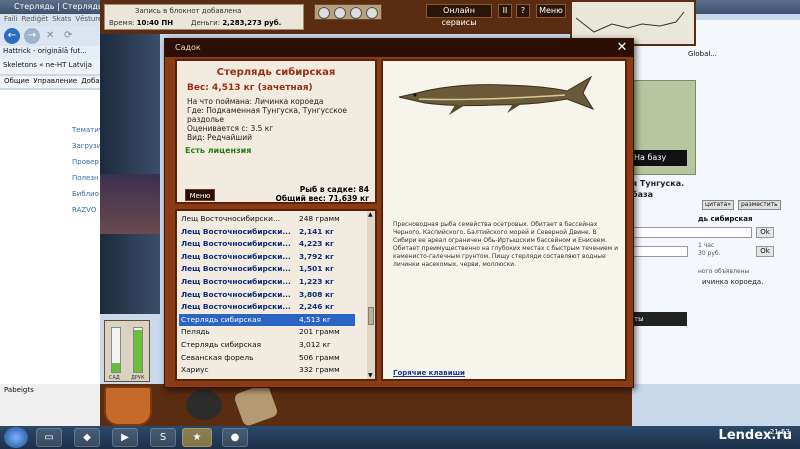  What do you see at coordinates (319, 370) in the screenshot?
I see `catch-fish-weight: 332 грамм` at bounding box center [319, 370].